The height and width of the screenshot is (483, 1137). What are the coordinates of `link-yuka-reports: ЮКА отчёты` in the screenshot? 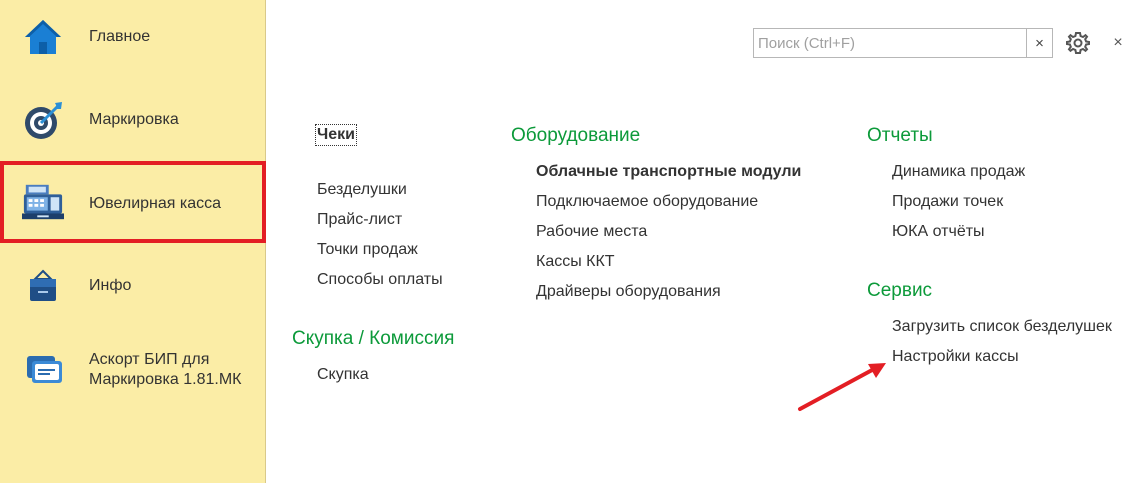 It's located at (938, 232).